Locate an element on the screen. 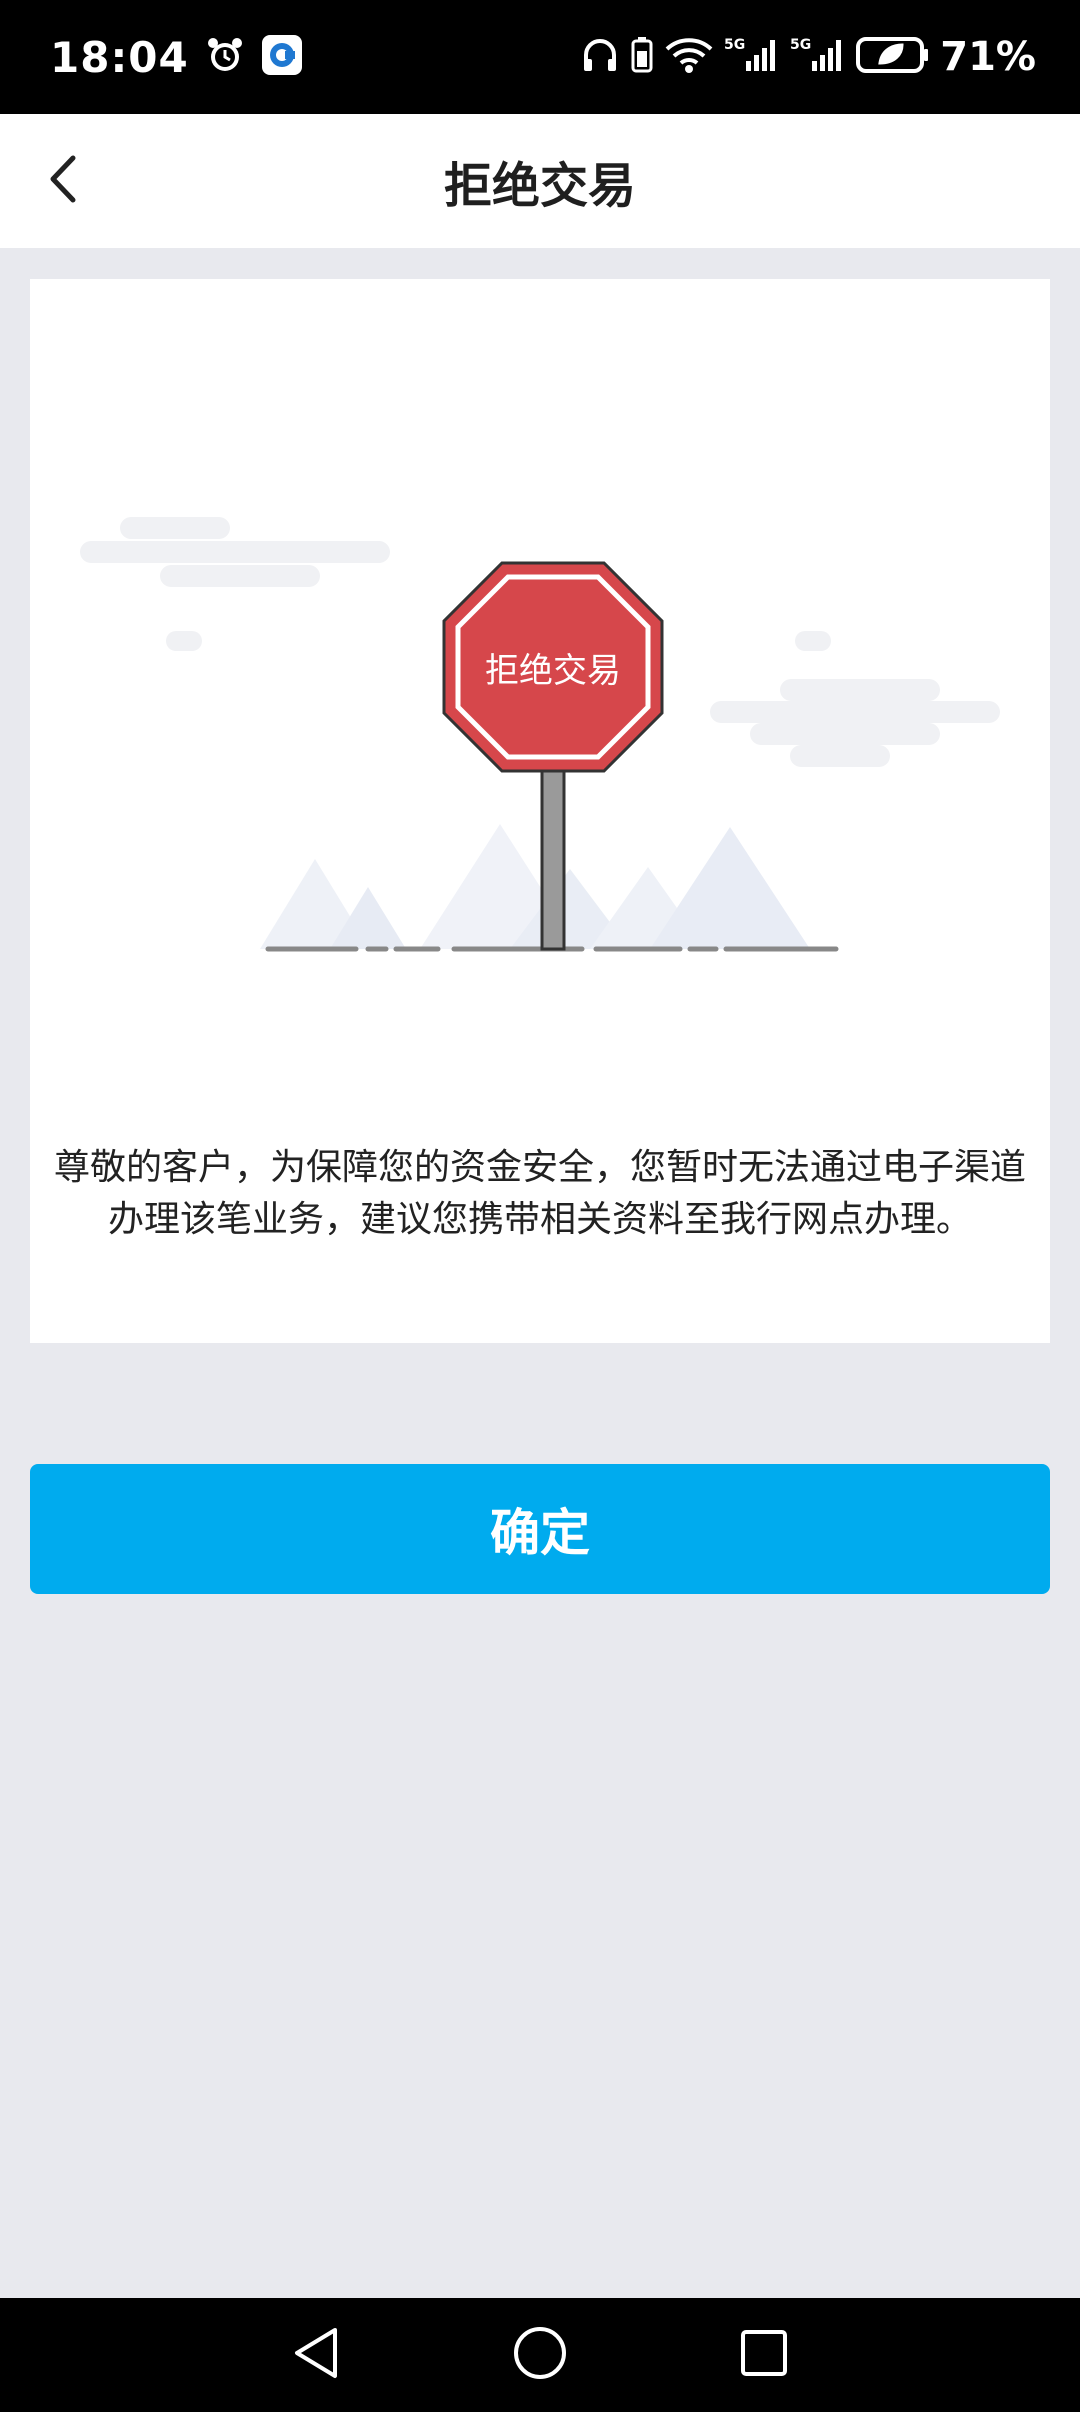  home-circle-icon is located at coordinates (540, 2355).